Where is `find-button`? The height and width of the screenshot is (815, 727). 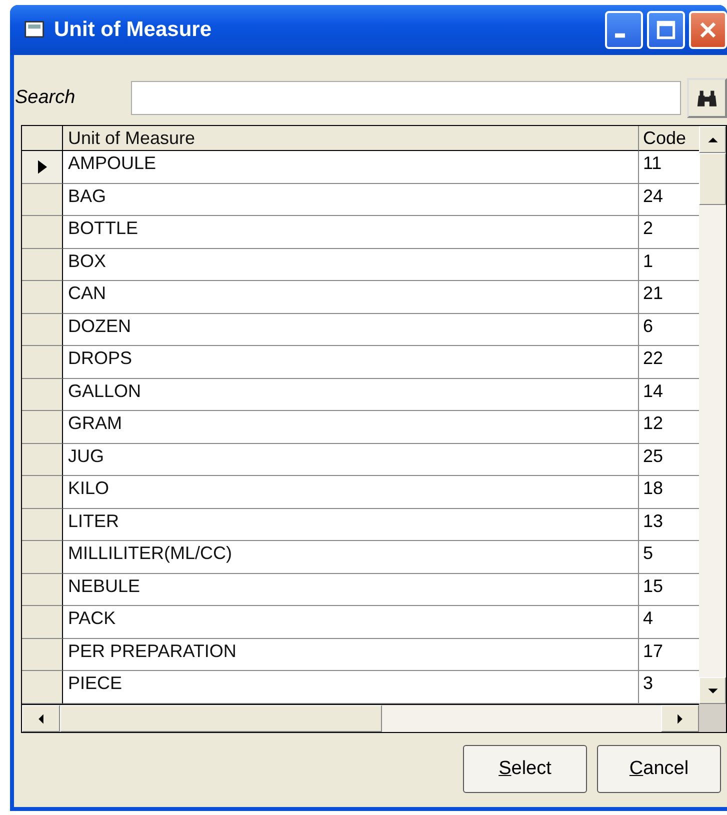 find-button is located at coordinates (707, 98).